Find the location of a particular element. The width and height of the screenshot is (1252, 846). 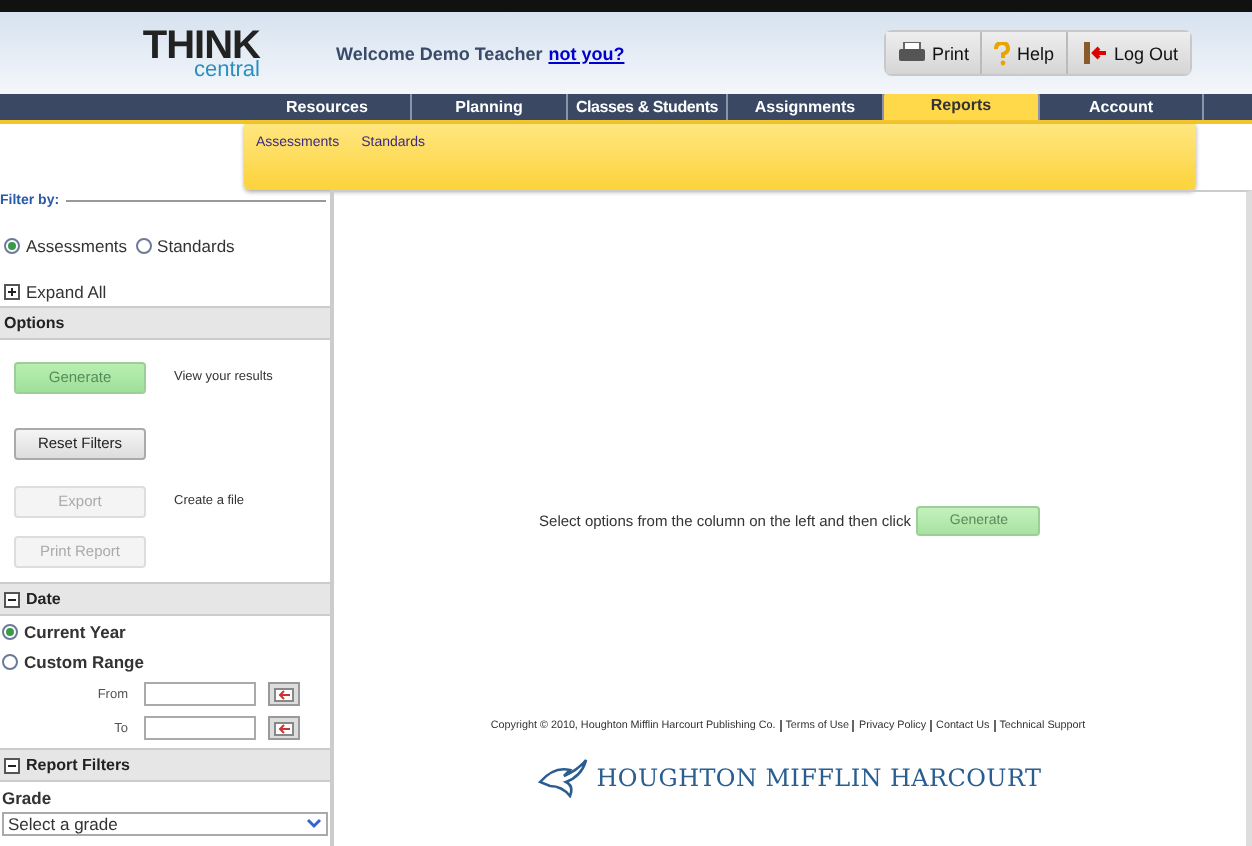

brand-logo: HOUGHTON MIFFLIN HARCOURT is located at coordinates (790, 778).